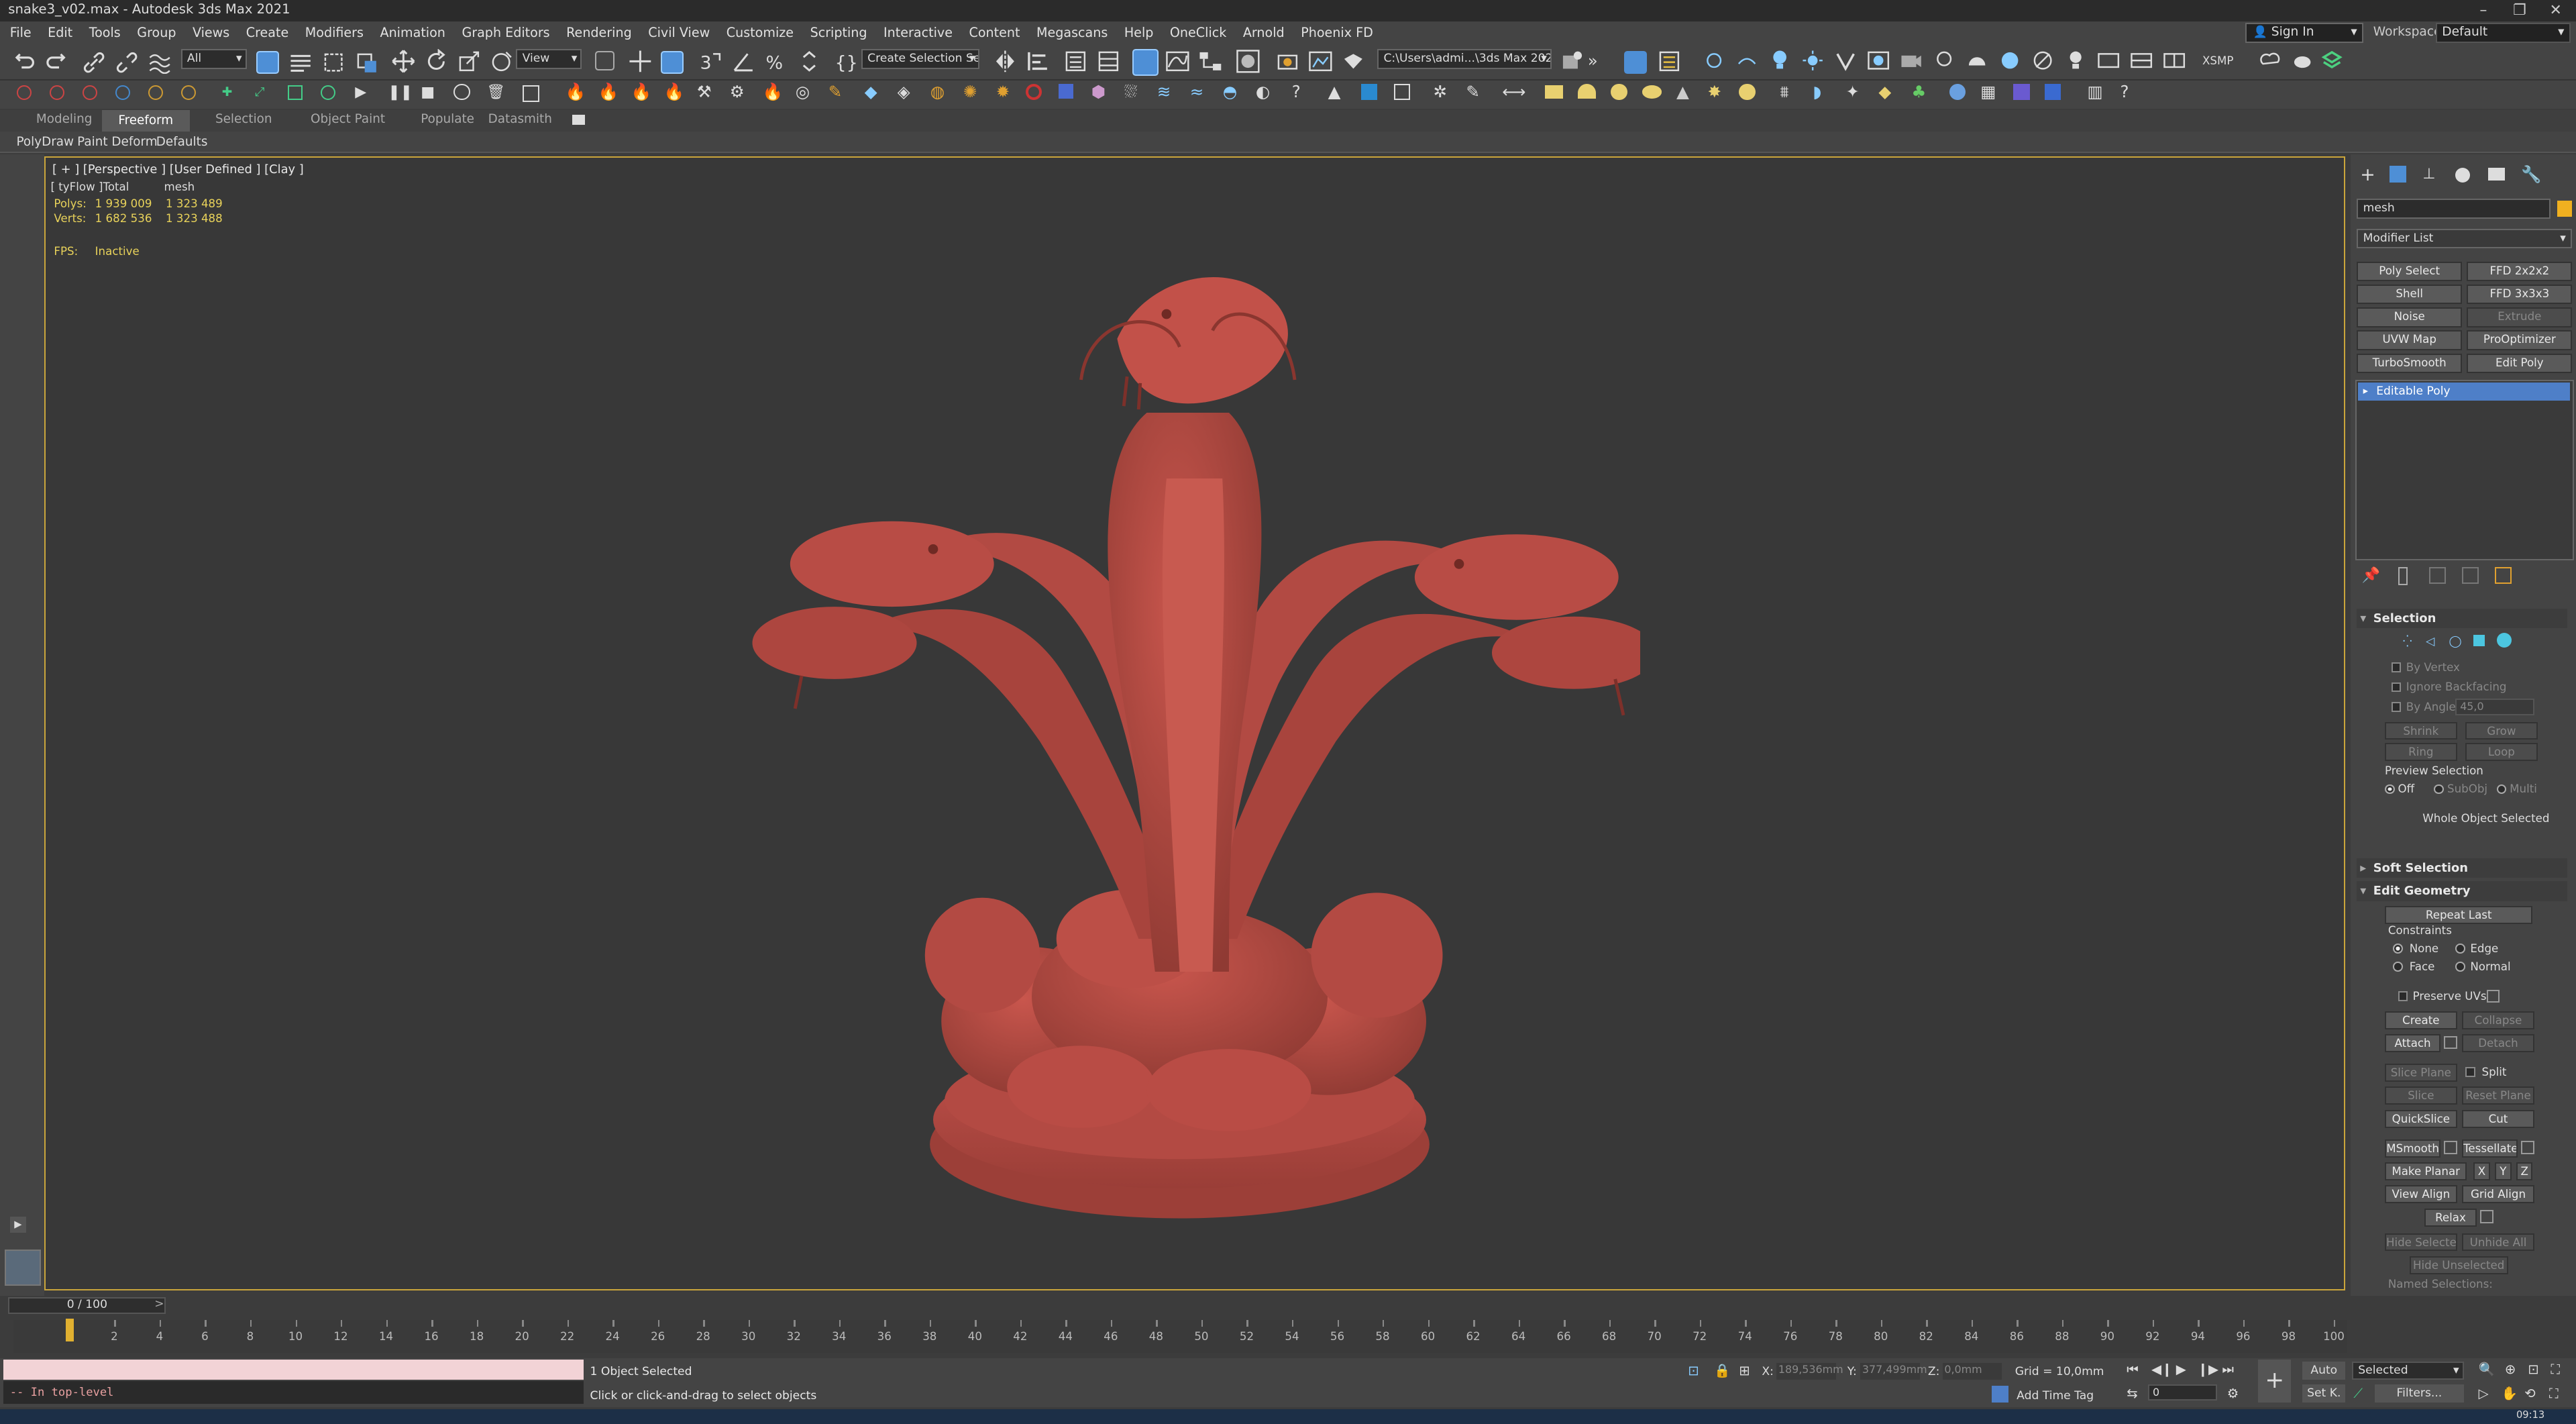 The image size is (2576, 1424). Describe the element at coordinates (90, 92) in the screenshot. I see `tyflow-cache-icon` at that location.